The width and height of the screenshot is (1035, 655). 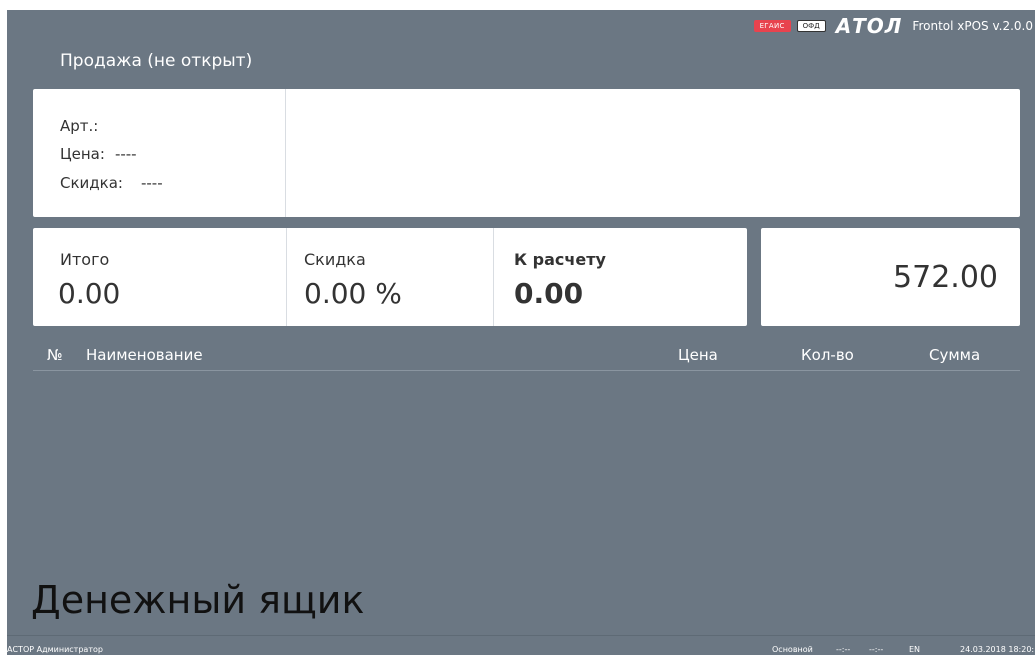 What do you see at coordinates (353, 293) in the screenshot?
I see `discount-value: 0.00 %` at bounding box center [353, 293].